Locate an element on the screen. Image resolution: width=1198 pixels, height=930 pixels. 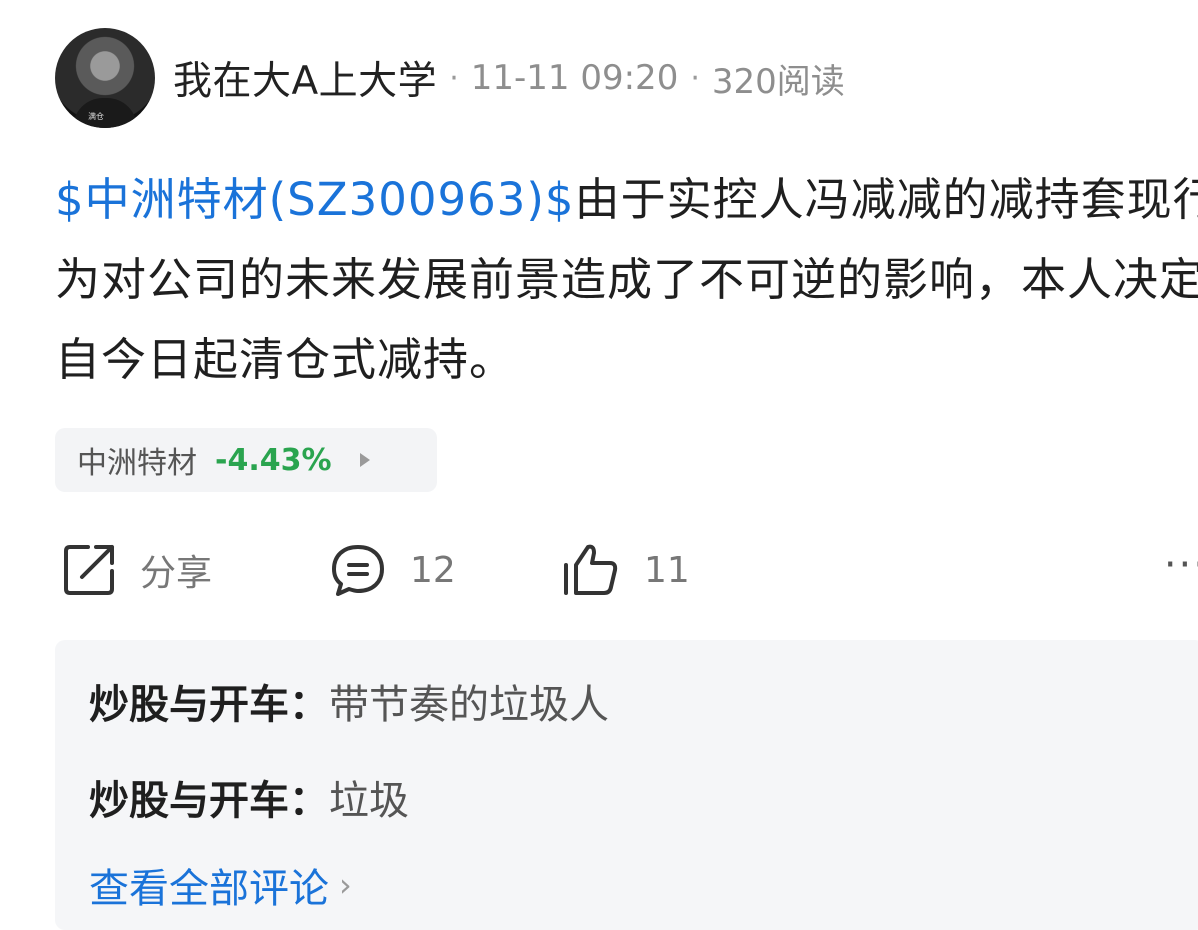
comment-item: 炒股与开车：带节奏的垃圾人 is located at coordinates (349, 701).